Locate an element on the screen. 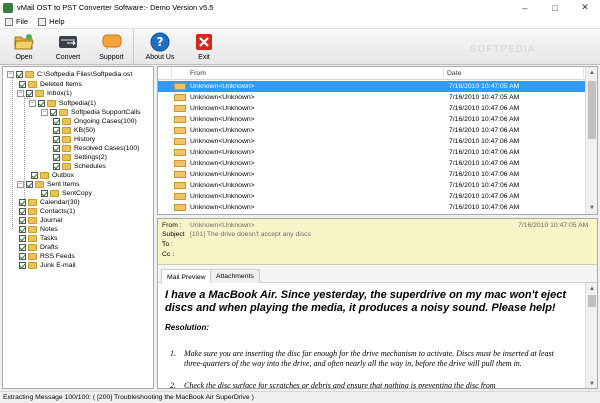 This screenshot has width=600, height=403. open-label: Open is located at coordinates (24, 57).